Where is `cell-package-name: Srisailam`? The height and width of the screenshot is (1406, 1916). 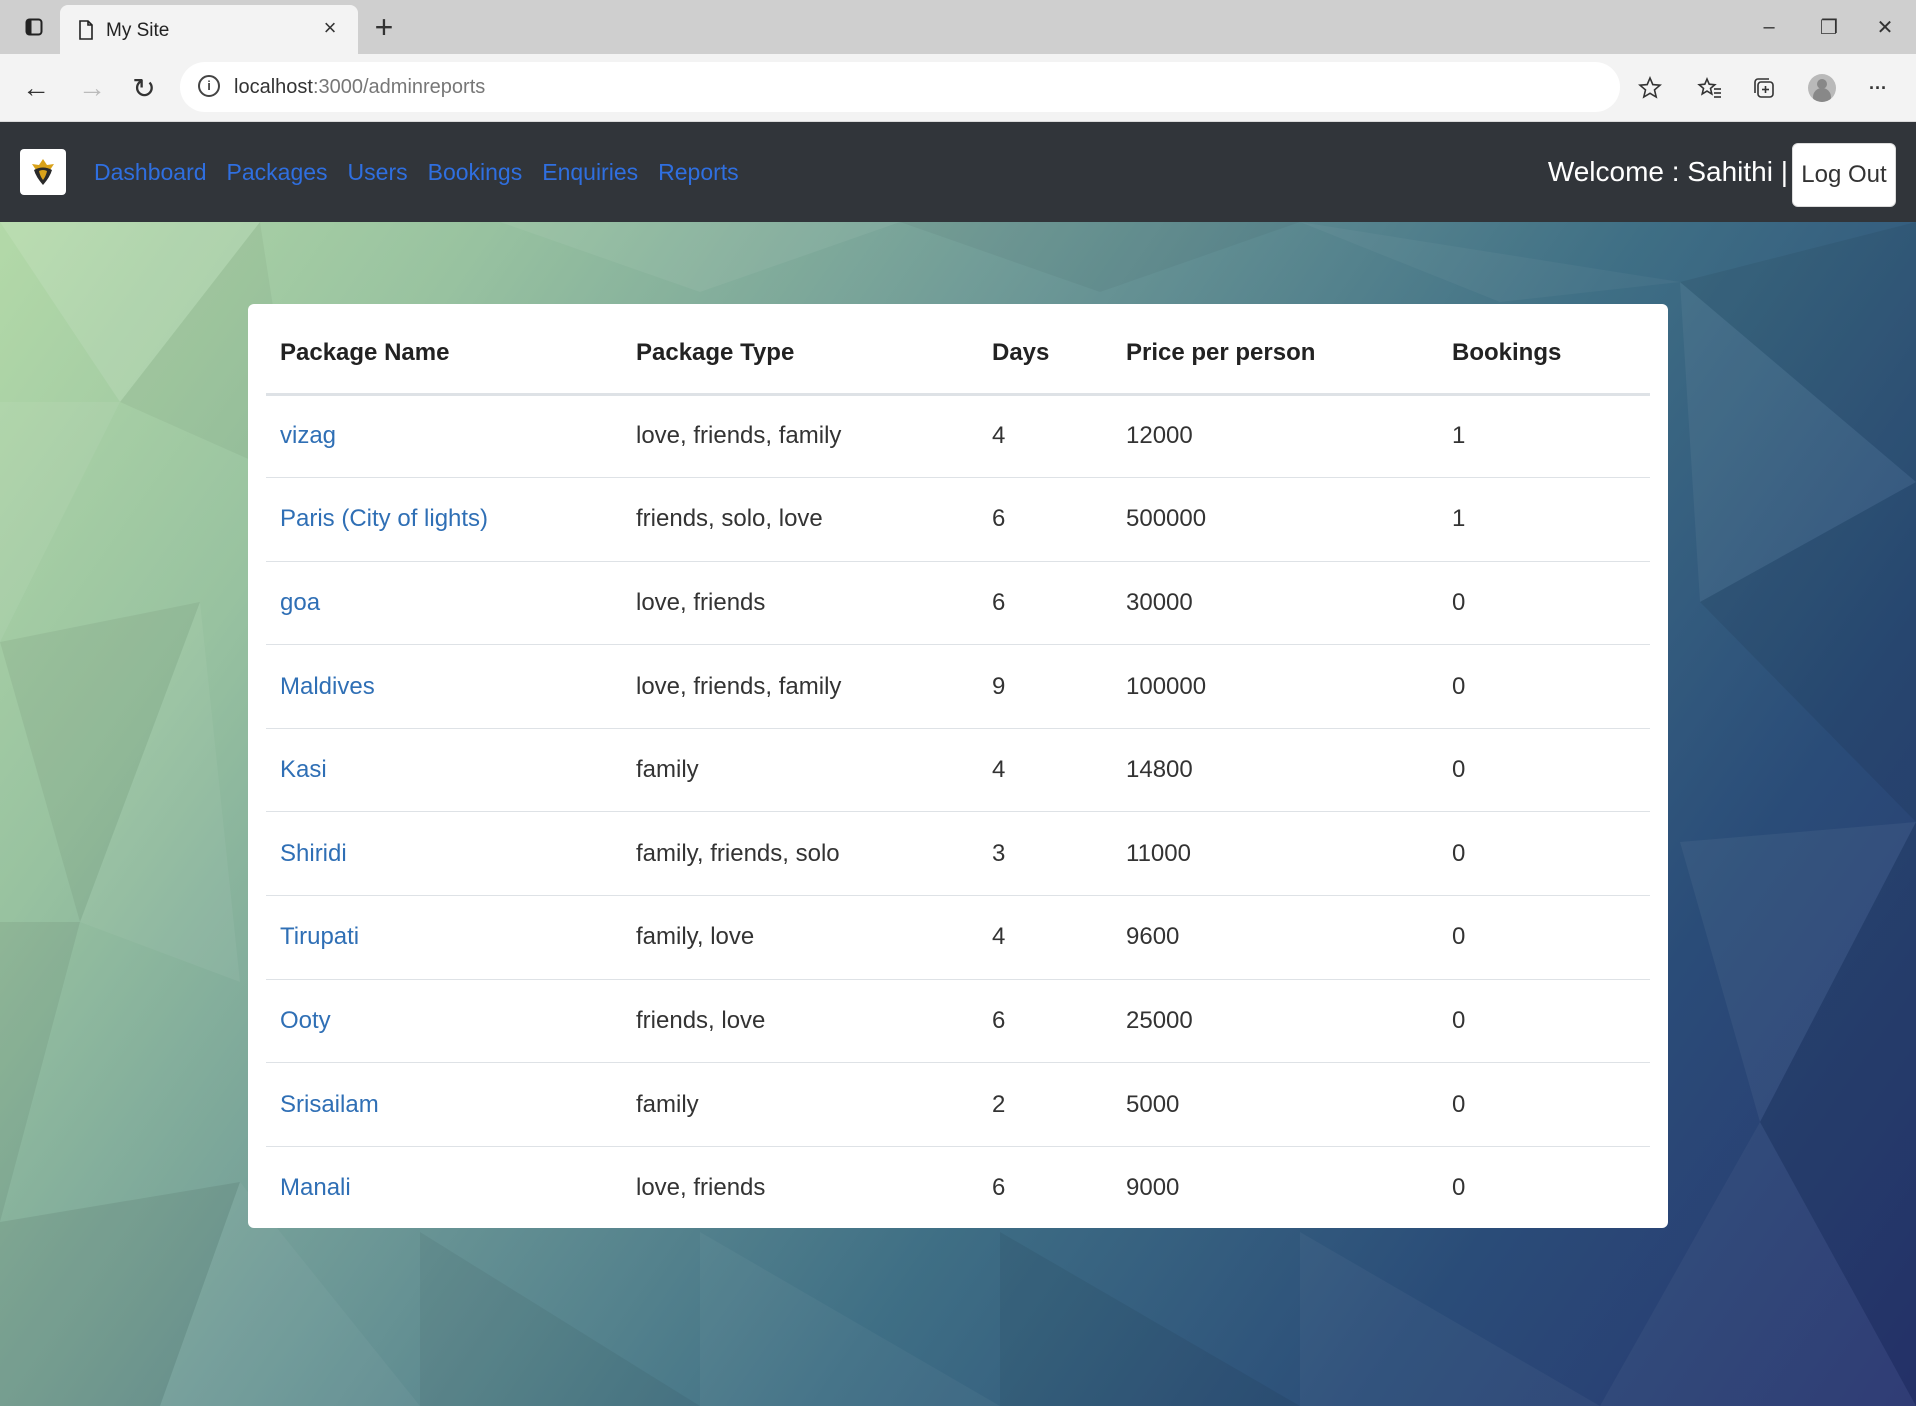
cell-package-name: Srisailam is located at coordinates (444, 1104).